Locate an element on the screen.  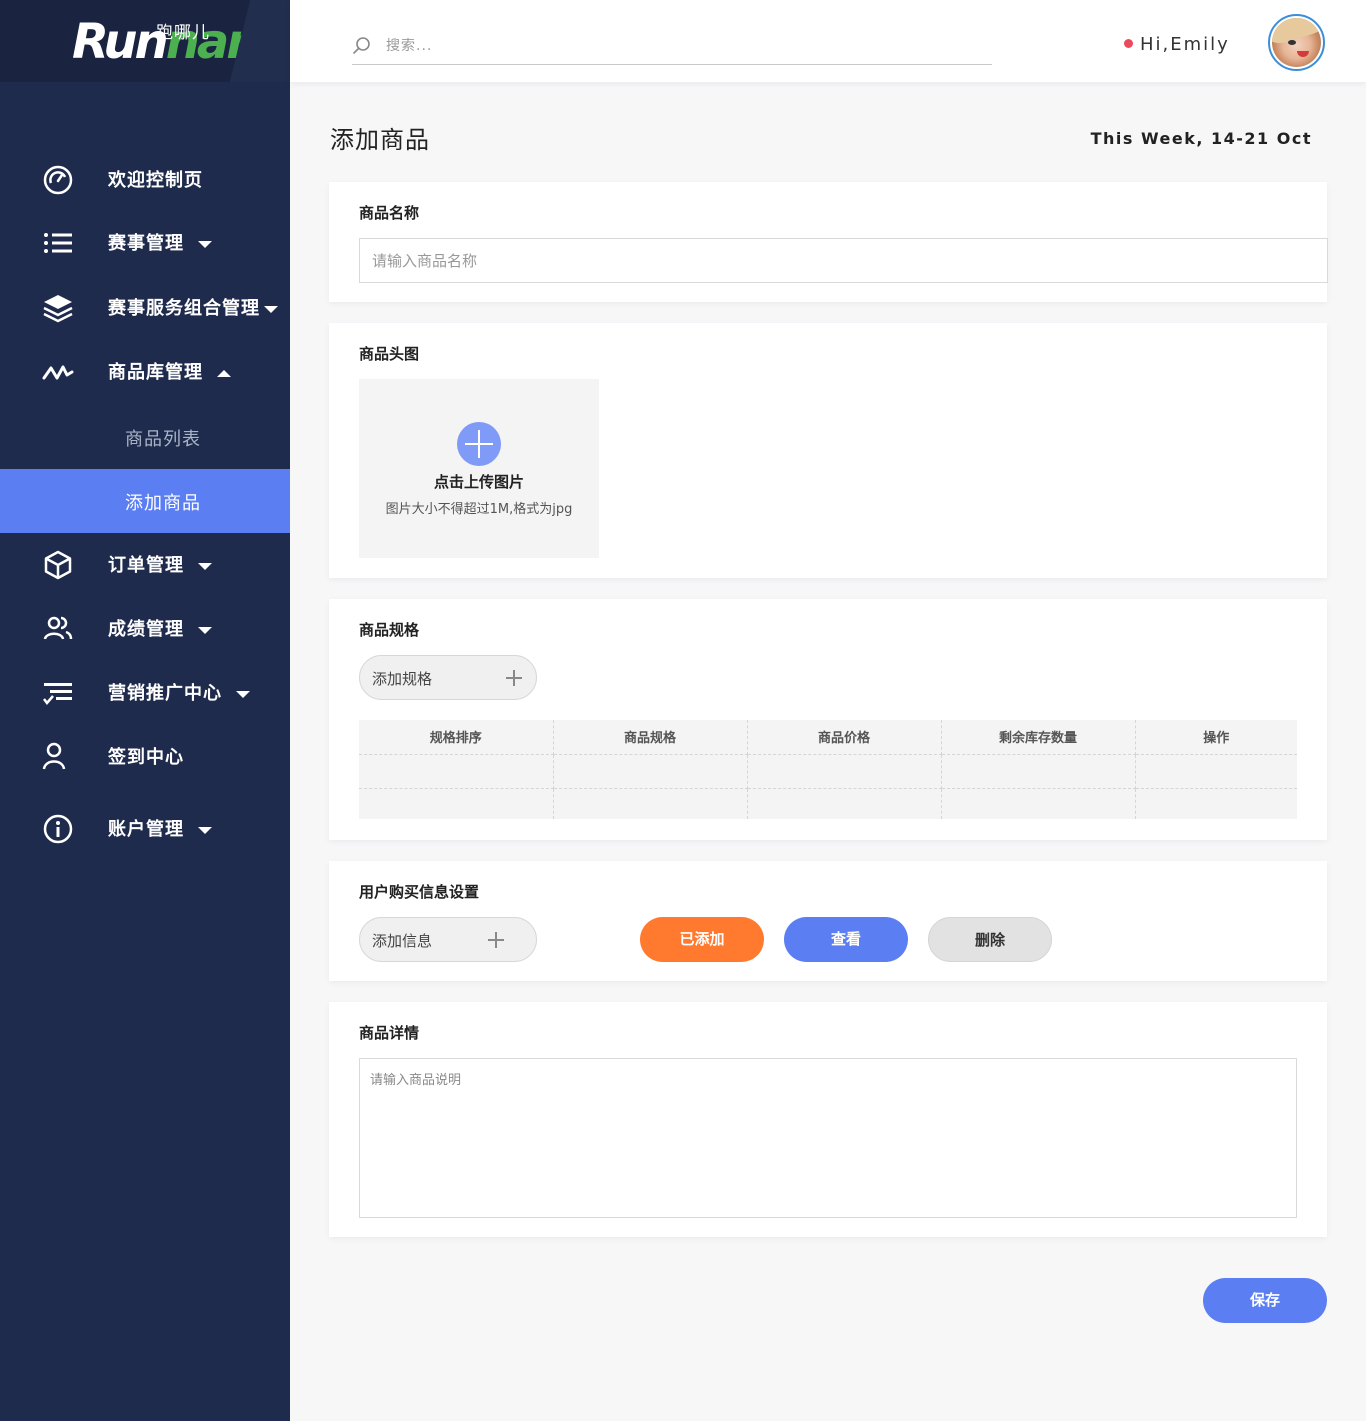
top-header: Hi,Emily is located at coordinates (828, 41).